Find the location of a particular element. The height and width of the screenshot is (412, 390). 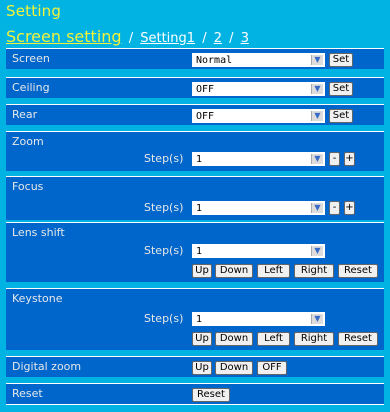

zoom-step-select: 1 ▼ is located at coordinates (258, 159).